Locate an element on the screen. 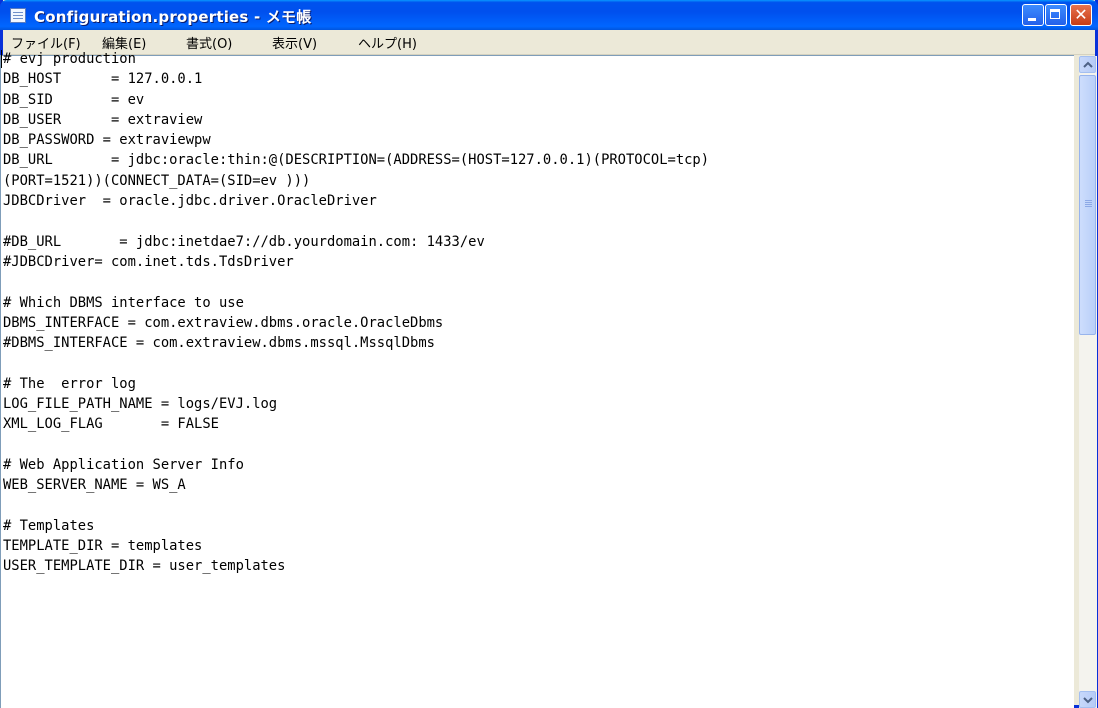 This screenshot has width=1098, height=708. scroll-thumb-grip is located at coordinates (1088, 200).